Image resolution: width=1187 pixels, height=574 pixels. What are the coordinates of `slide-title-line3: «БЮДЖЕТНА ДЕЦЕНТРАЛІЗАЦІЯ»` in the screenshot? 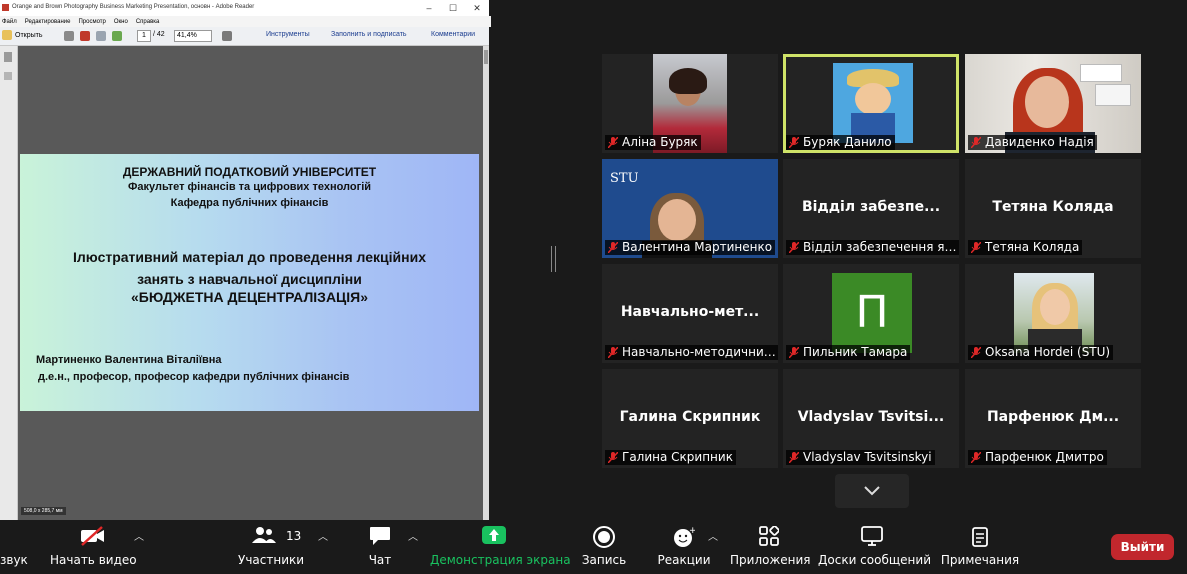 It's located at (249, 297).